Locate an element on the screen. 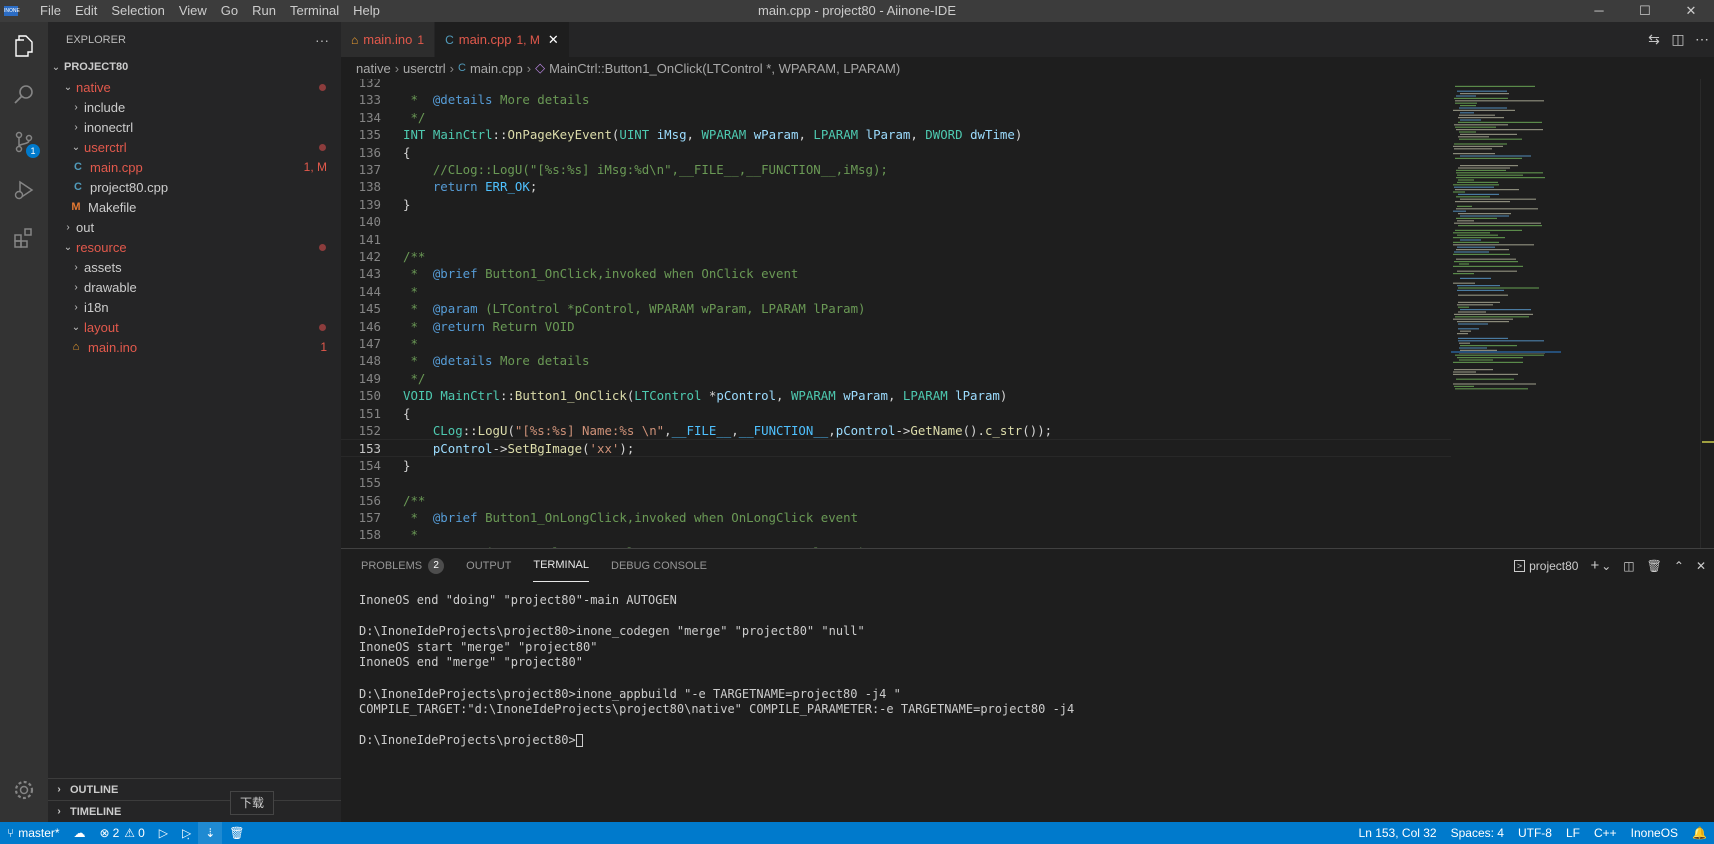 This screenshot has width=1714, height=844. code-line: 149 */ is located at coordinates (896, 378).